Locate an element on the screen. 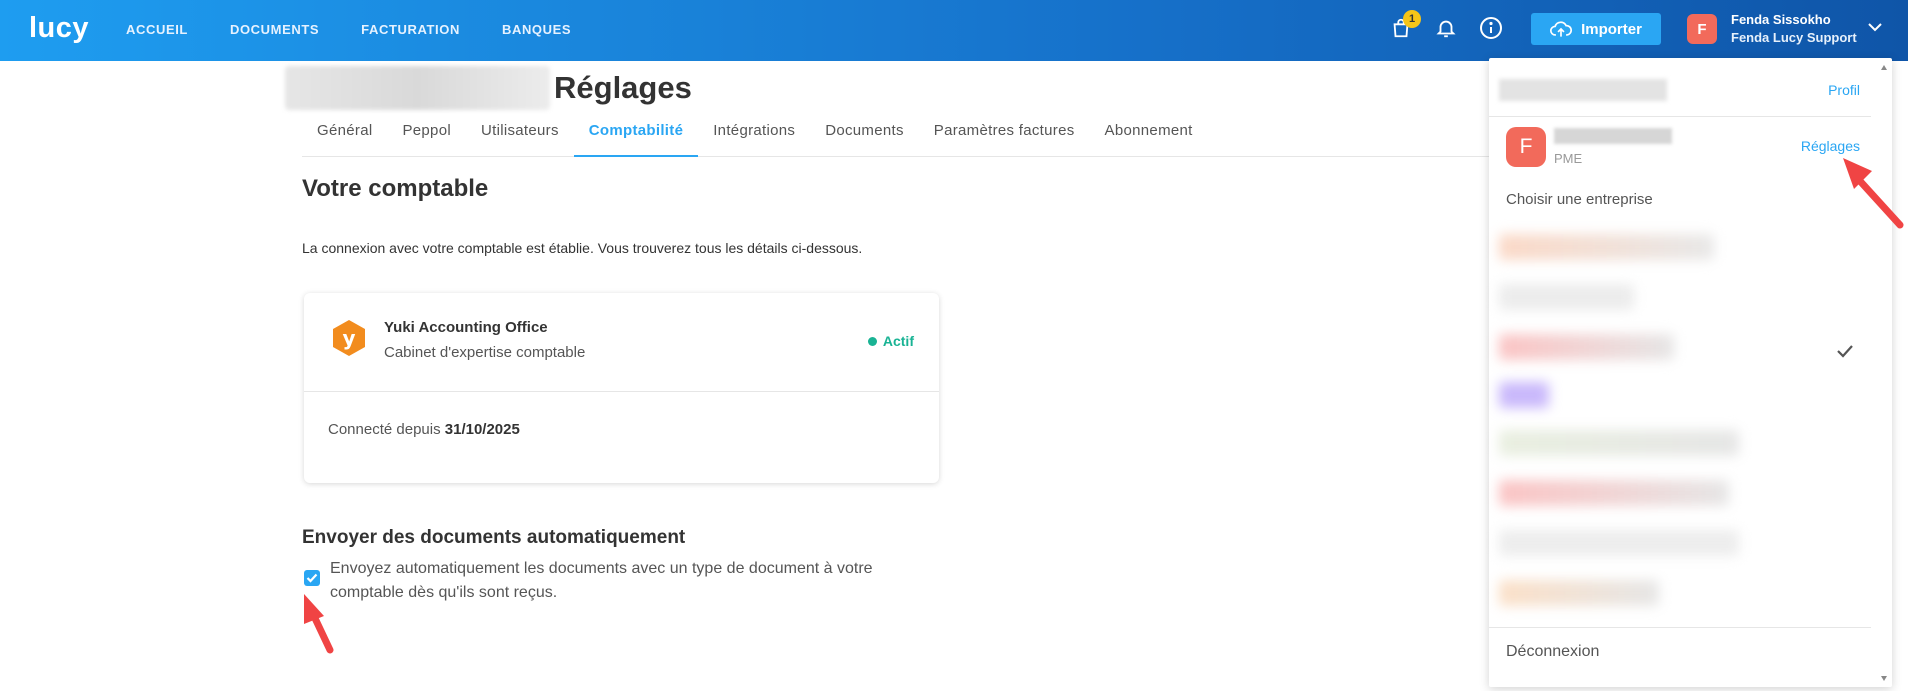 The height and width of the screenshot is (691, 1908). tab-peppol: Peppol is located at coordinates (426, 138).